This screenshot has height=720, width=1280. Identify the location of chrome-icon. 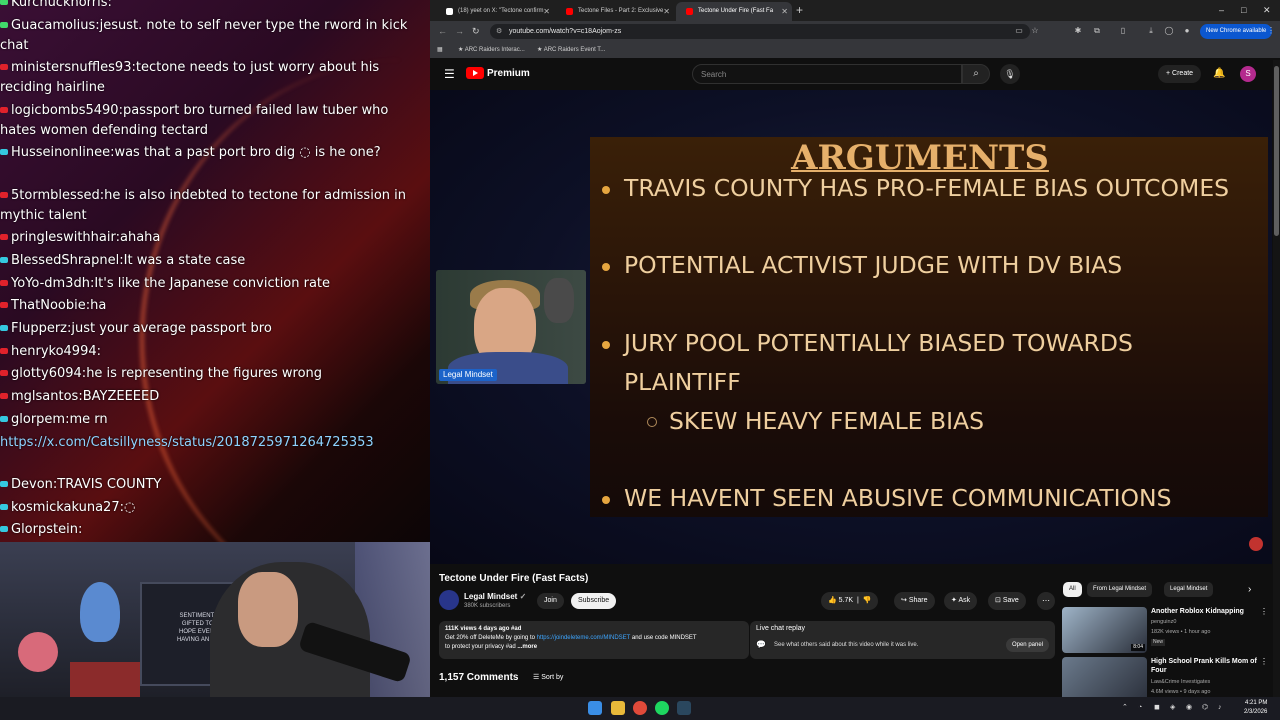
(640, 708).